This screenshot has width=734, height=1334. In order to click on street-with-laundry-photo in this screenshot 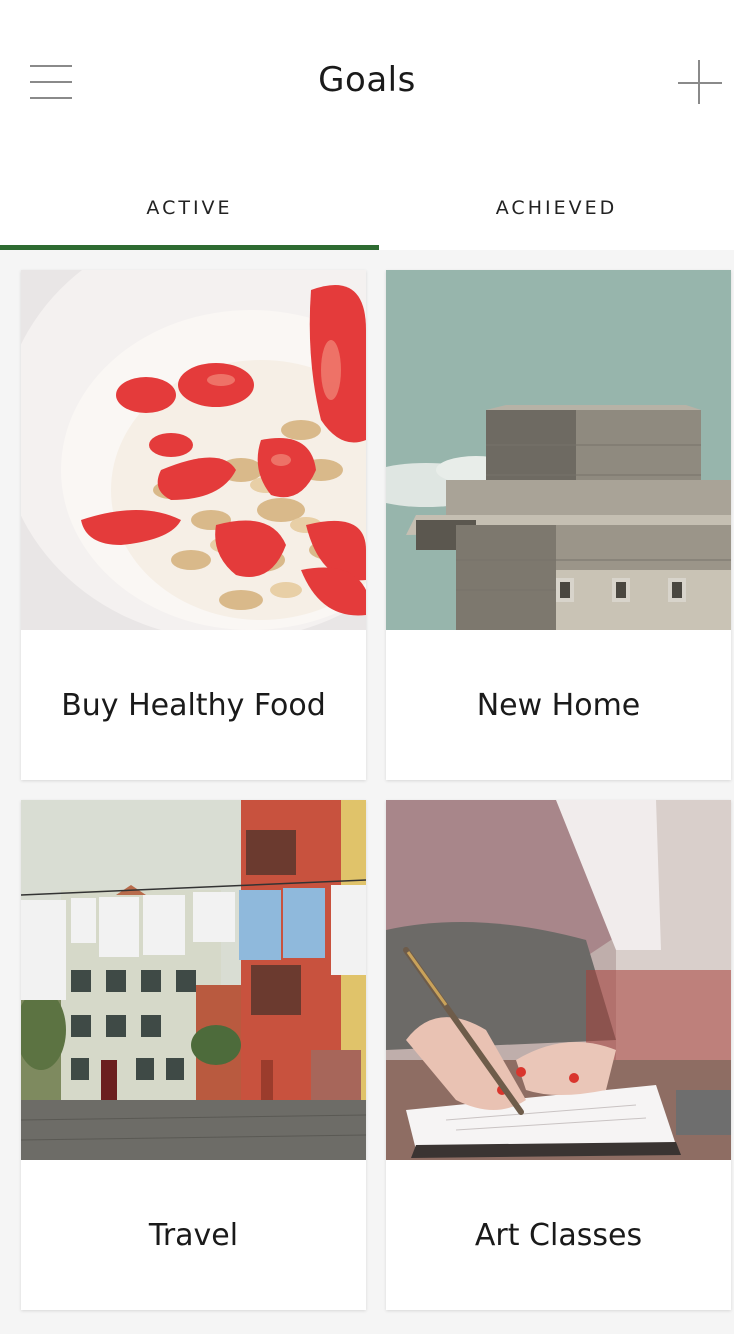, I will do `click(193, 980)`.